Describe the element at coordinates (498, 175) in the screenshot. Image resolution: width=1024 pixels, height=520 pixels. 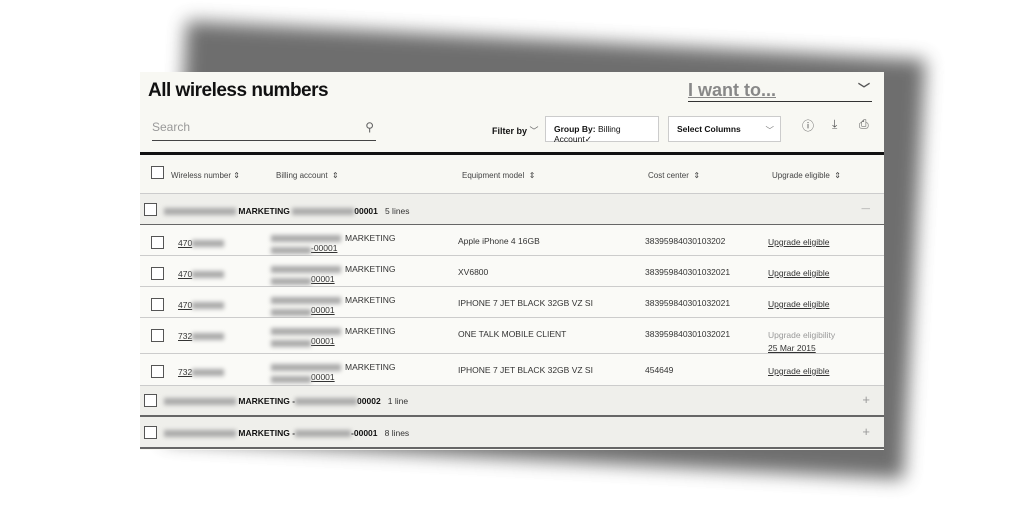
I see `column-equipment-model: Equipment model ⇕` at that location.